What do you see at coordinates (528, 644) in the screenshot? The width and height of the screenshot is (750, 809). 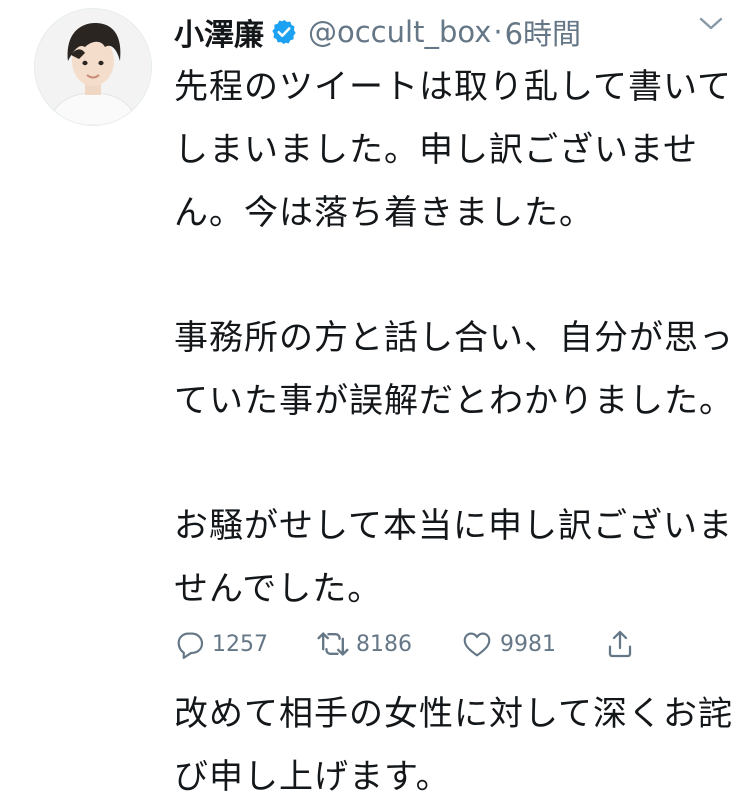 I see `like-count: 9981` at bounding box center [528, 644].